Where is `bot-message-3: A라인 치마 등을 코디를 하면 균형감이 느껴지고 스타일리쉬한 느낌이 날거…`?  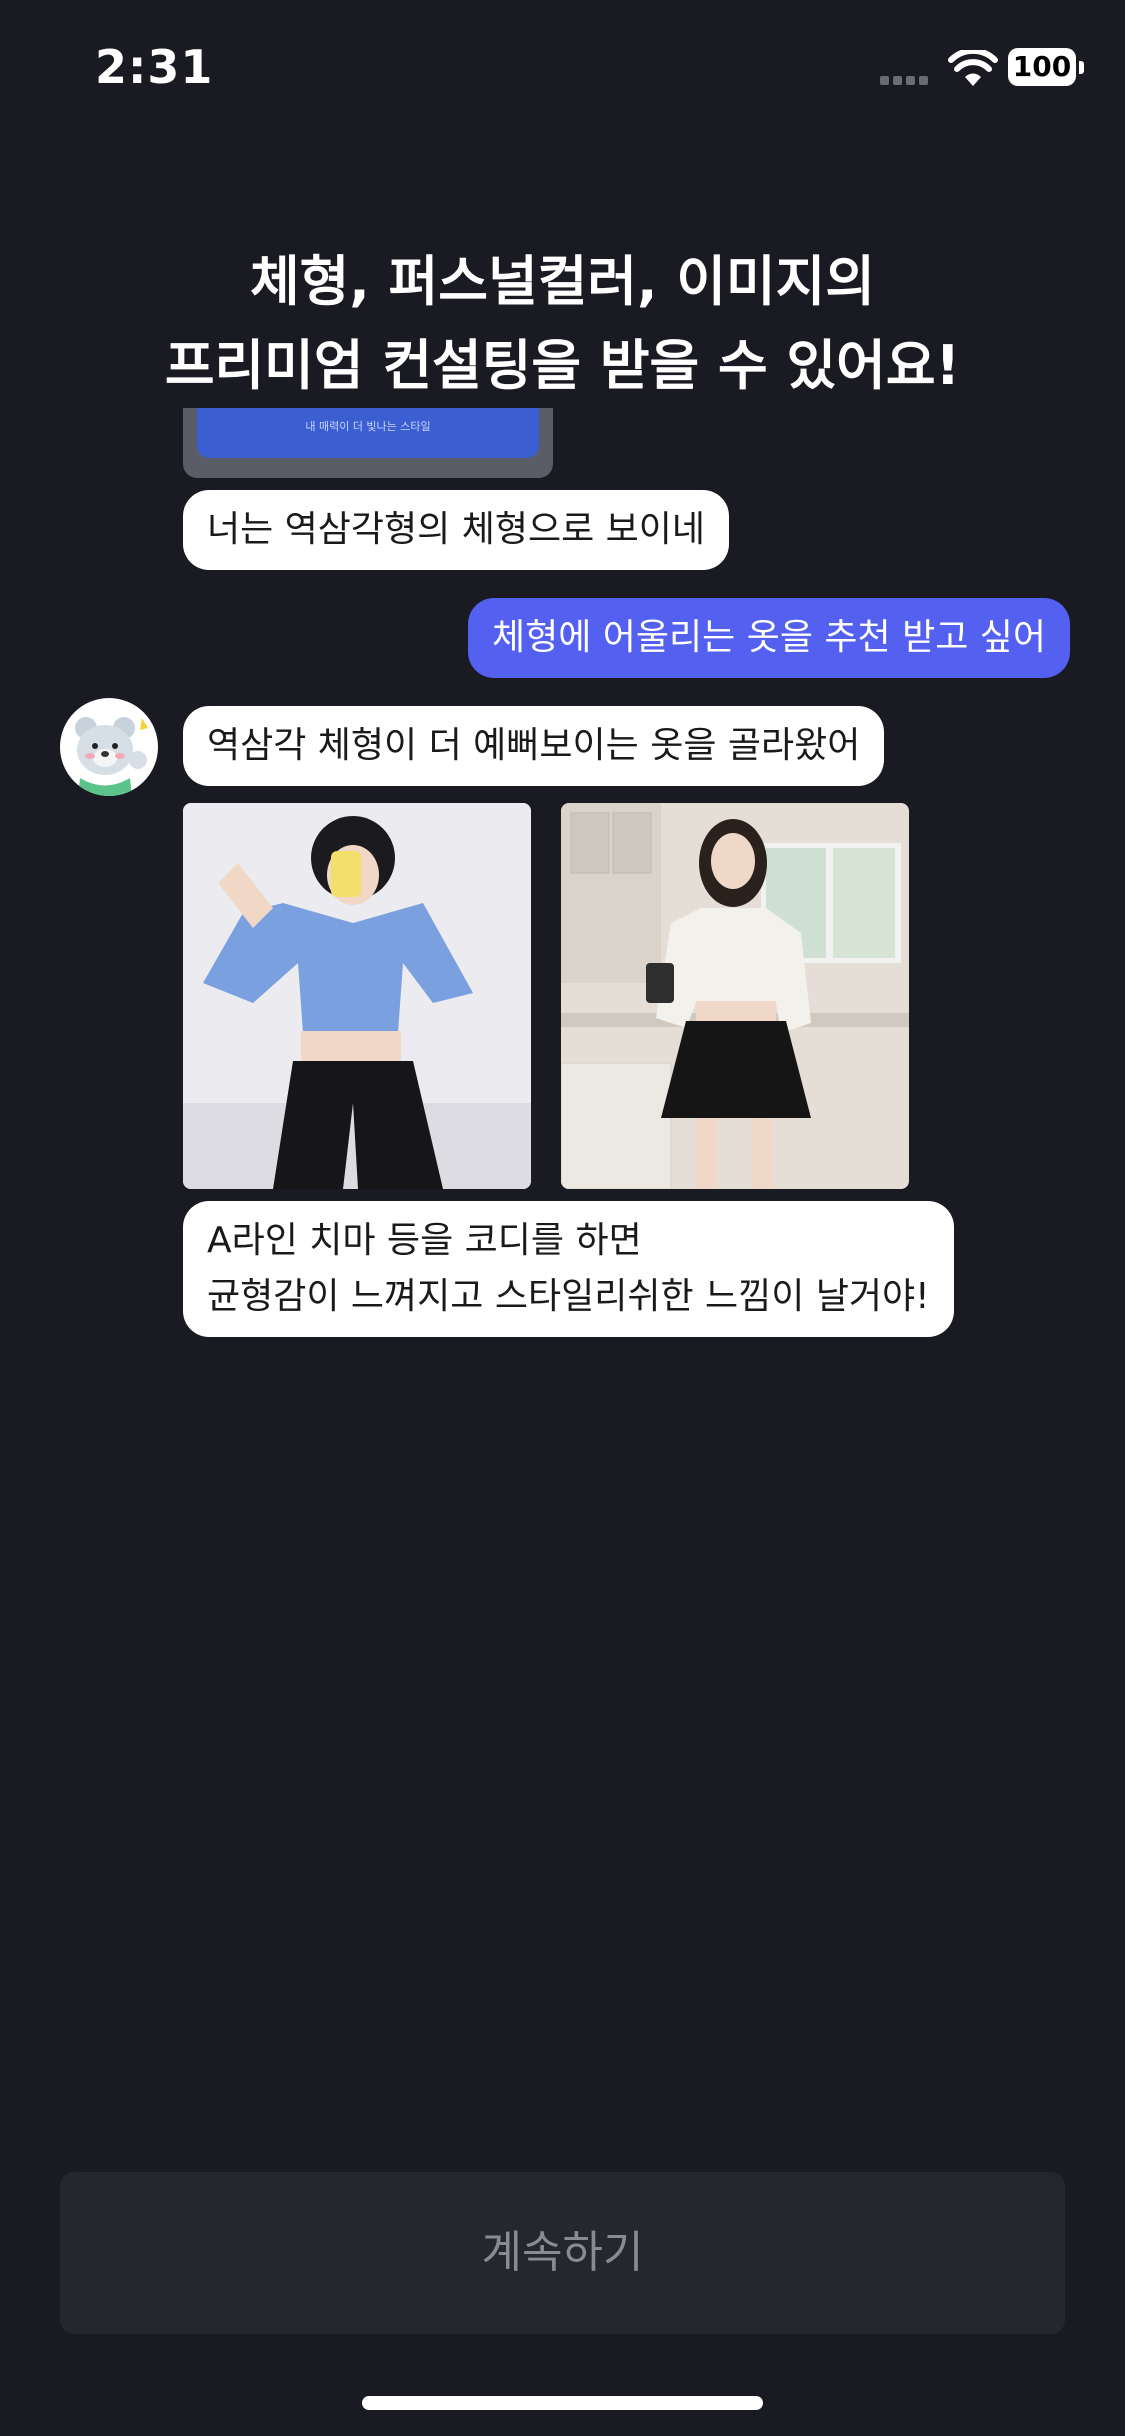 bot-message-3: A라인 치마 등을 코디를 하면 균형감이 느껴지고 스타일리쉬한 느낌이 날거… is located at coordinates (568, 1269).